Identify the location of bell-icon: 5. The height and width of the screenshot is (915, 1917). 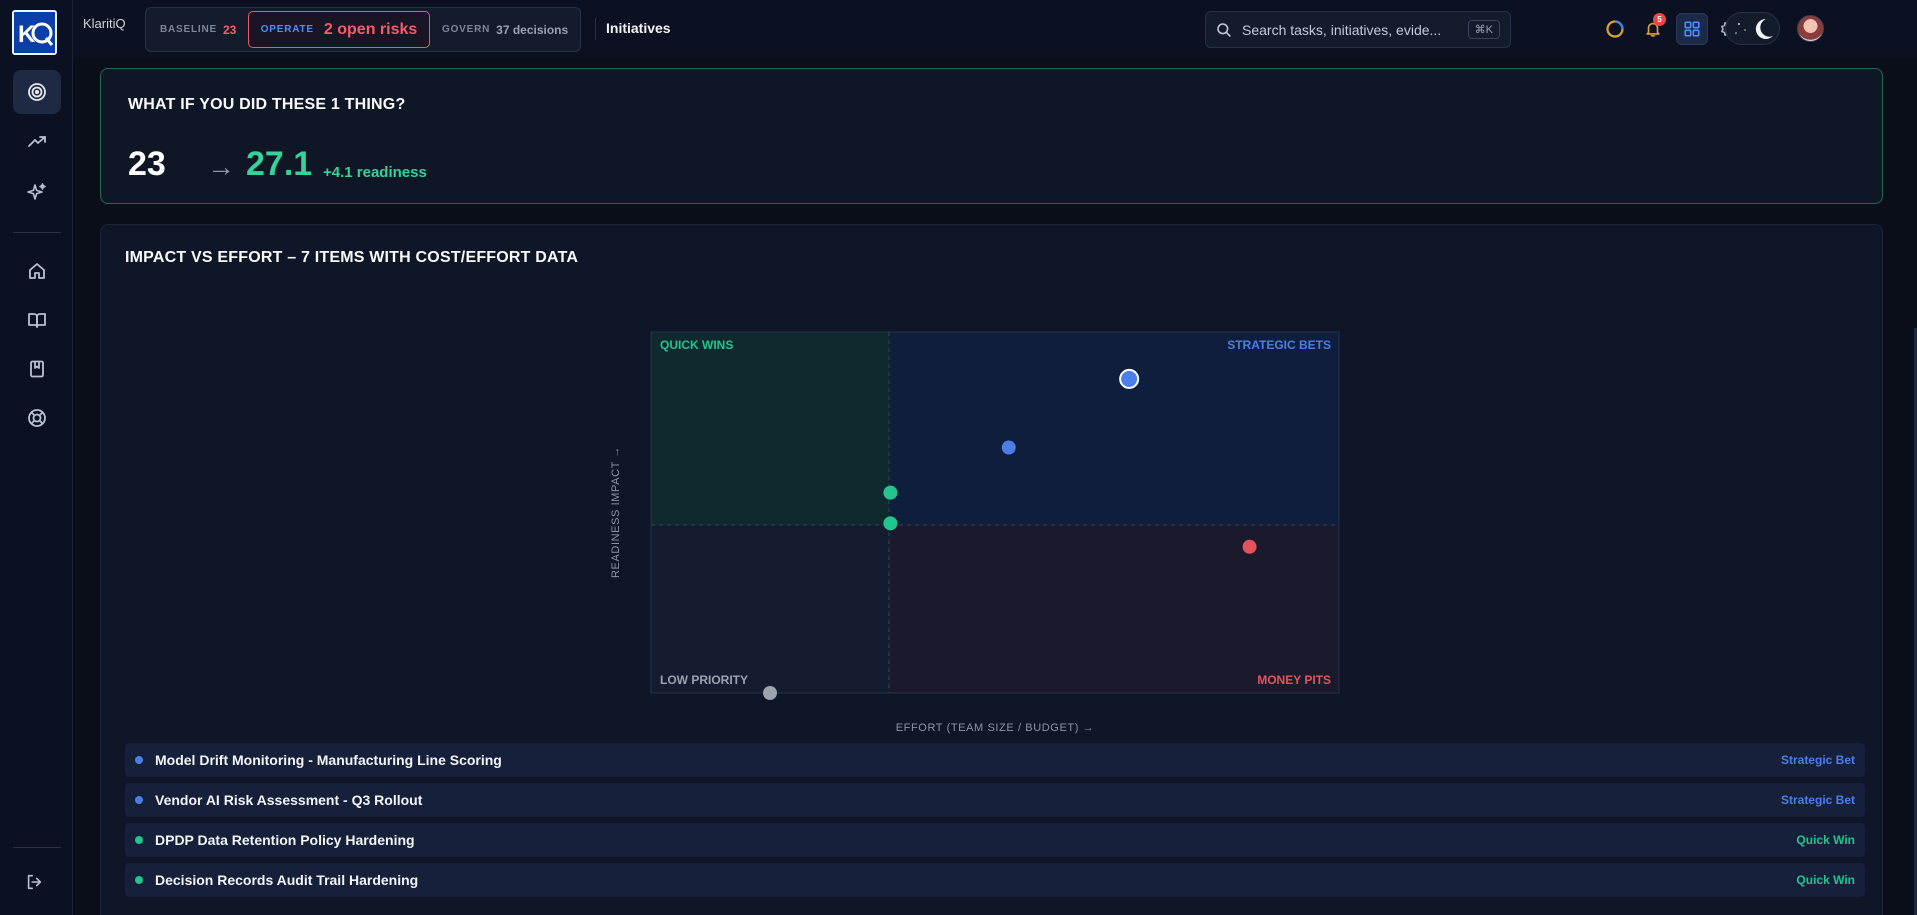
(1653, 28).